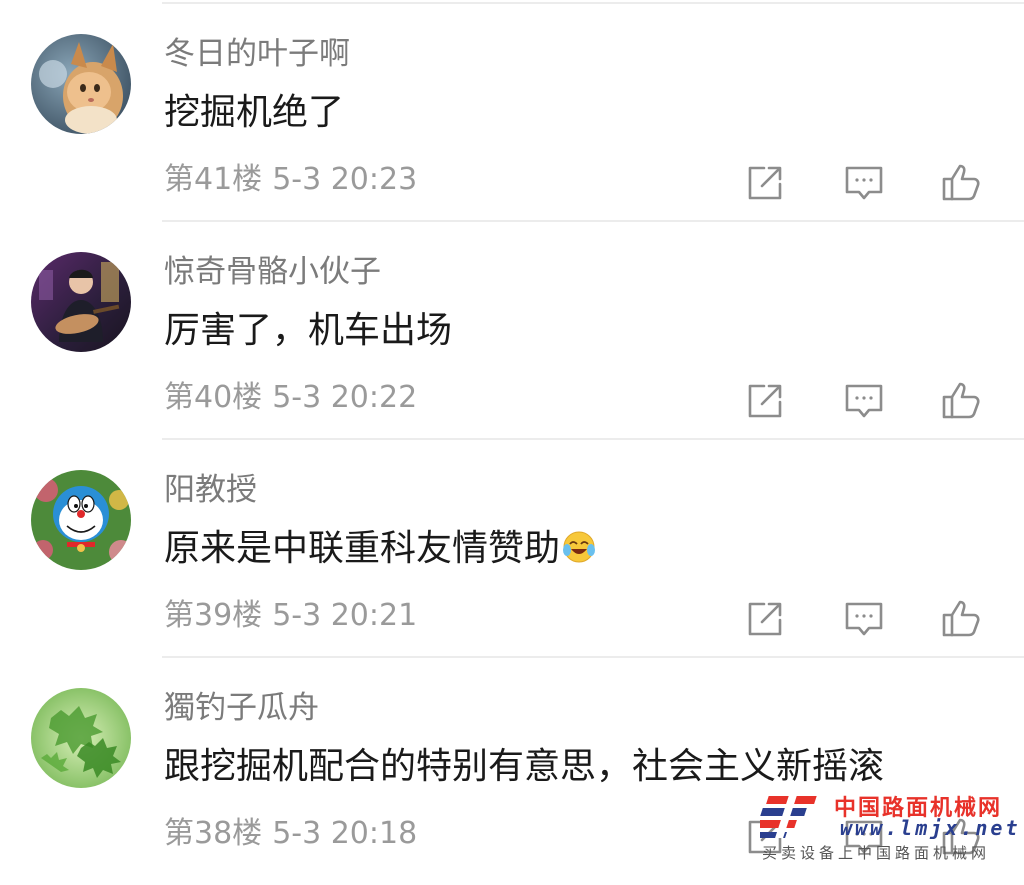  I want to click on watermark-logo-icon, so click(788, 817).